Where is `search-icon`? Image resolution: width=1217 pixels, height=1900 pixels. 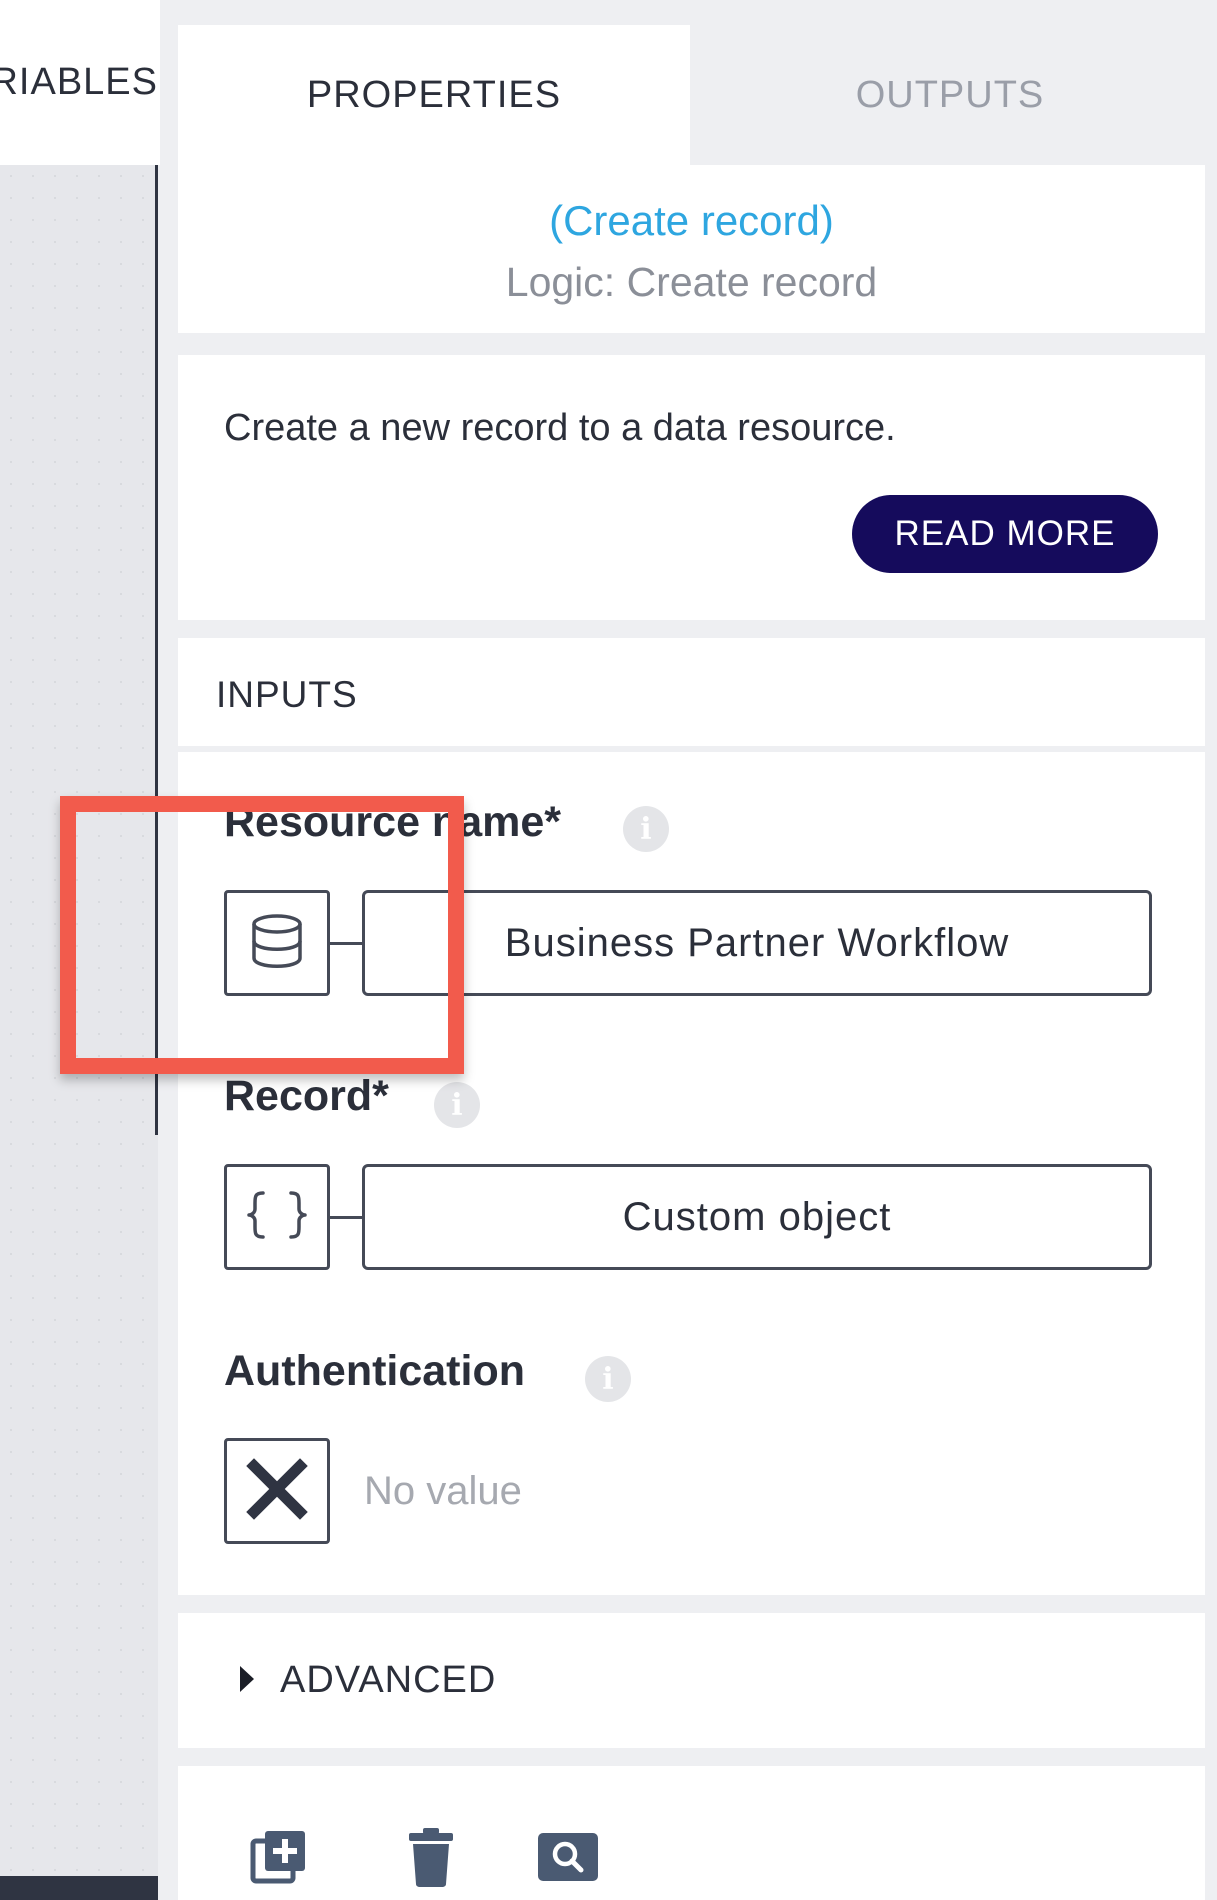 search-icon is located at coordinates (568, 1859).